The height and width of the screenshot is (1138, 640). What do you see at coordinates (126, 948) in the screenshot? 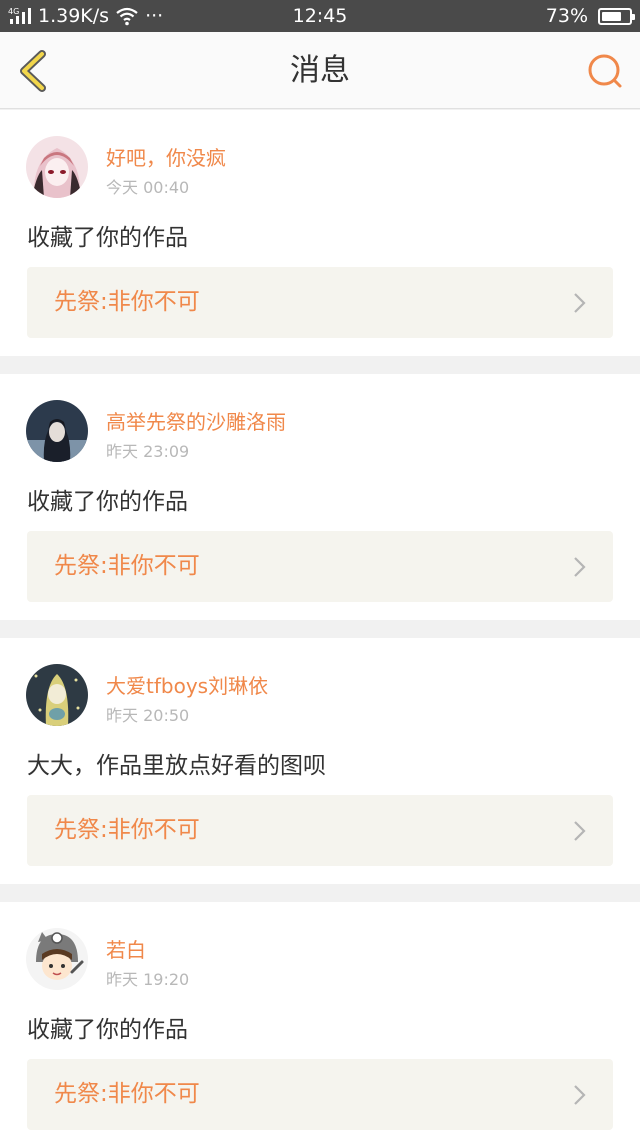
I see `username: 若白` at bounding box center [126, 948].